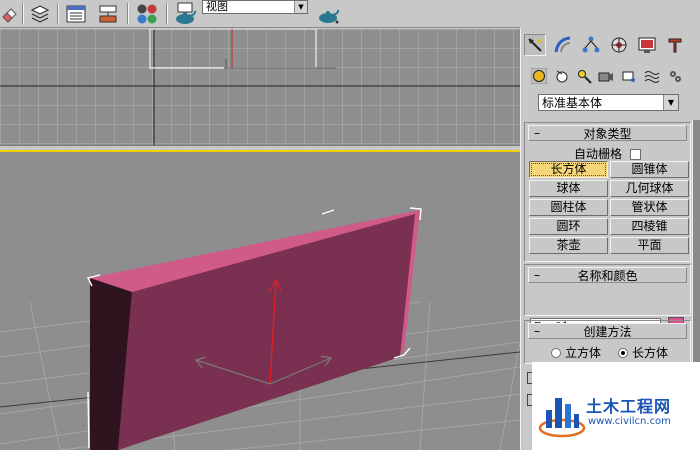 The width and height of the screenshot is (700, 450). What do you see at coordinates (597, 154) in the screenshot?
I see `auto-grid-label: 自动栅格` at bounding box center [597, 154].